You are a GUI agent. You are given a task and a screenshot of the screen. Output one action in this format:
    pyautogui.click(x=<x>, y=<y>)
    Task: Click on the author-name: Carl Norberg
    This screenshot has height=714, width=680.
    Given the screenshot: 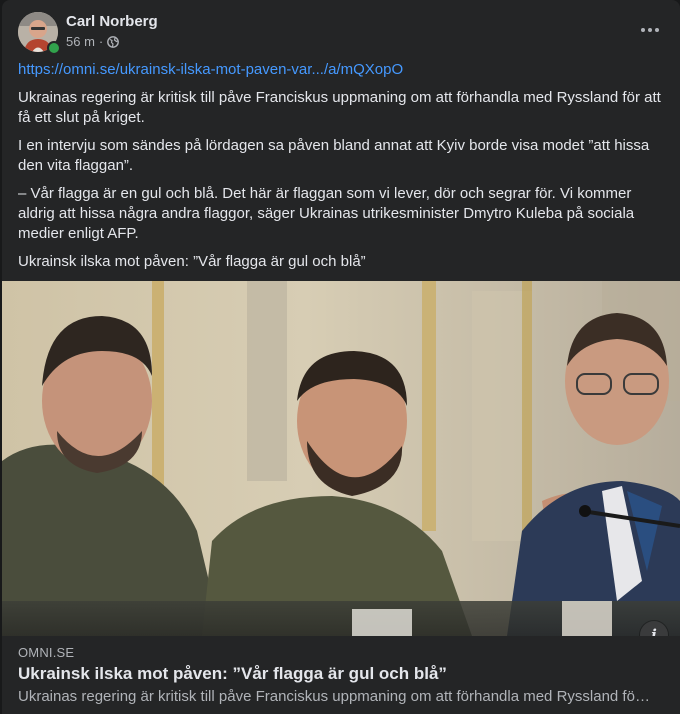 What is the action you would take?
    pyautogui.click(x=112, y=21)
    